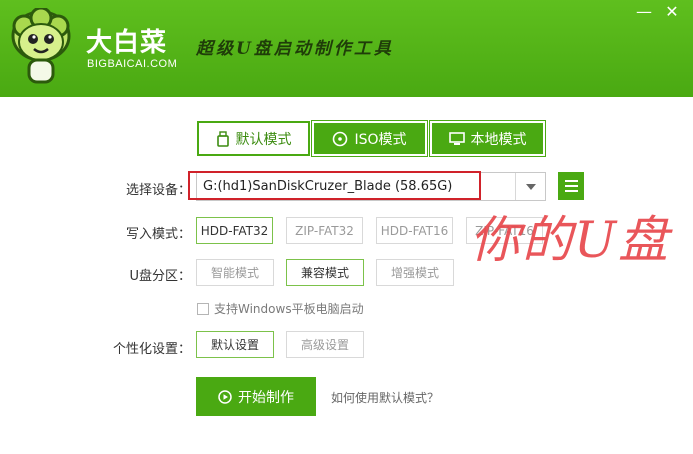 The height and width of the screenshot is (454, 693). I want to click on cabbage-mascot-logo, so click(41, 46).